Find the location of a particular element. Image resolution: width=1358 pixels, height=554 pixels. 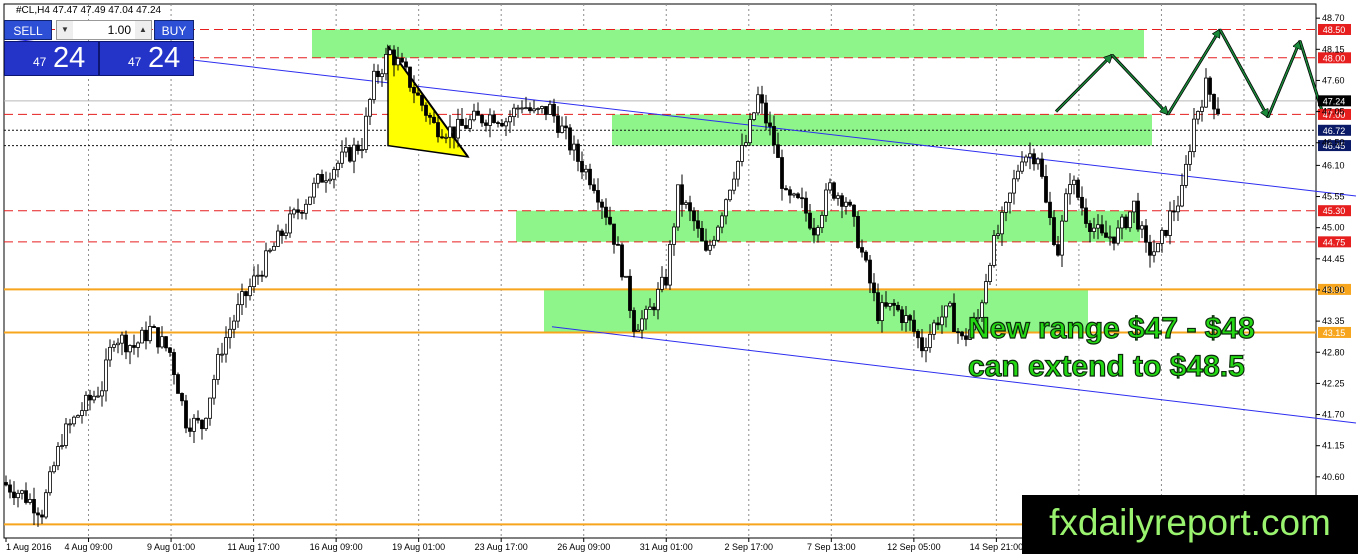

time-tick-label: 9 Aug 01:00 is located at coordinates (171, 547).